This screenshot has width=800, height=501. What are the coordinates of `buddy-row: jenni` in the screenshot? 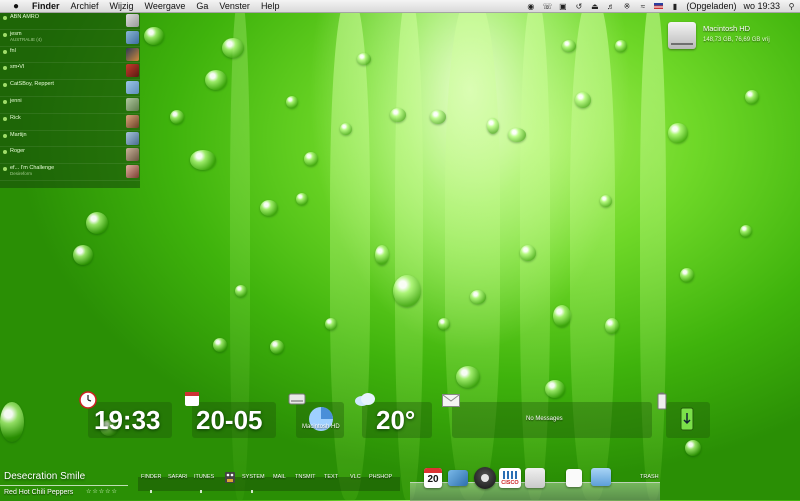 It's located at (70, 105).